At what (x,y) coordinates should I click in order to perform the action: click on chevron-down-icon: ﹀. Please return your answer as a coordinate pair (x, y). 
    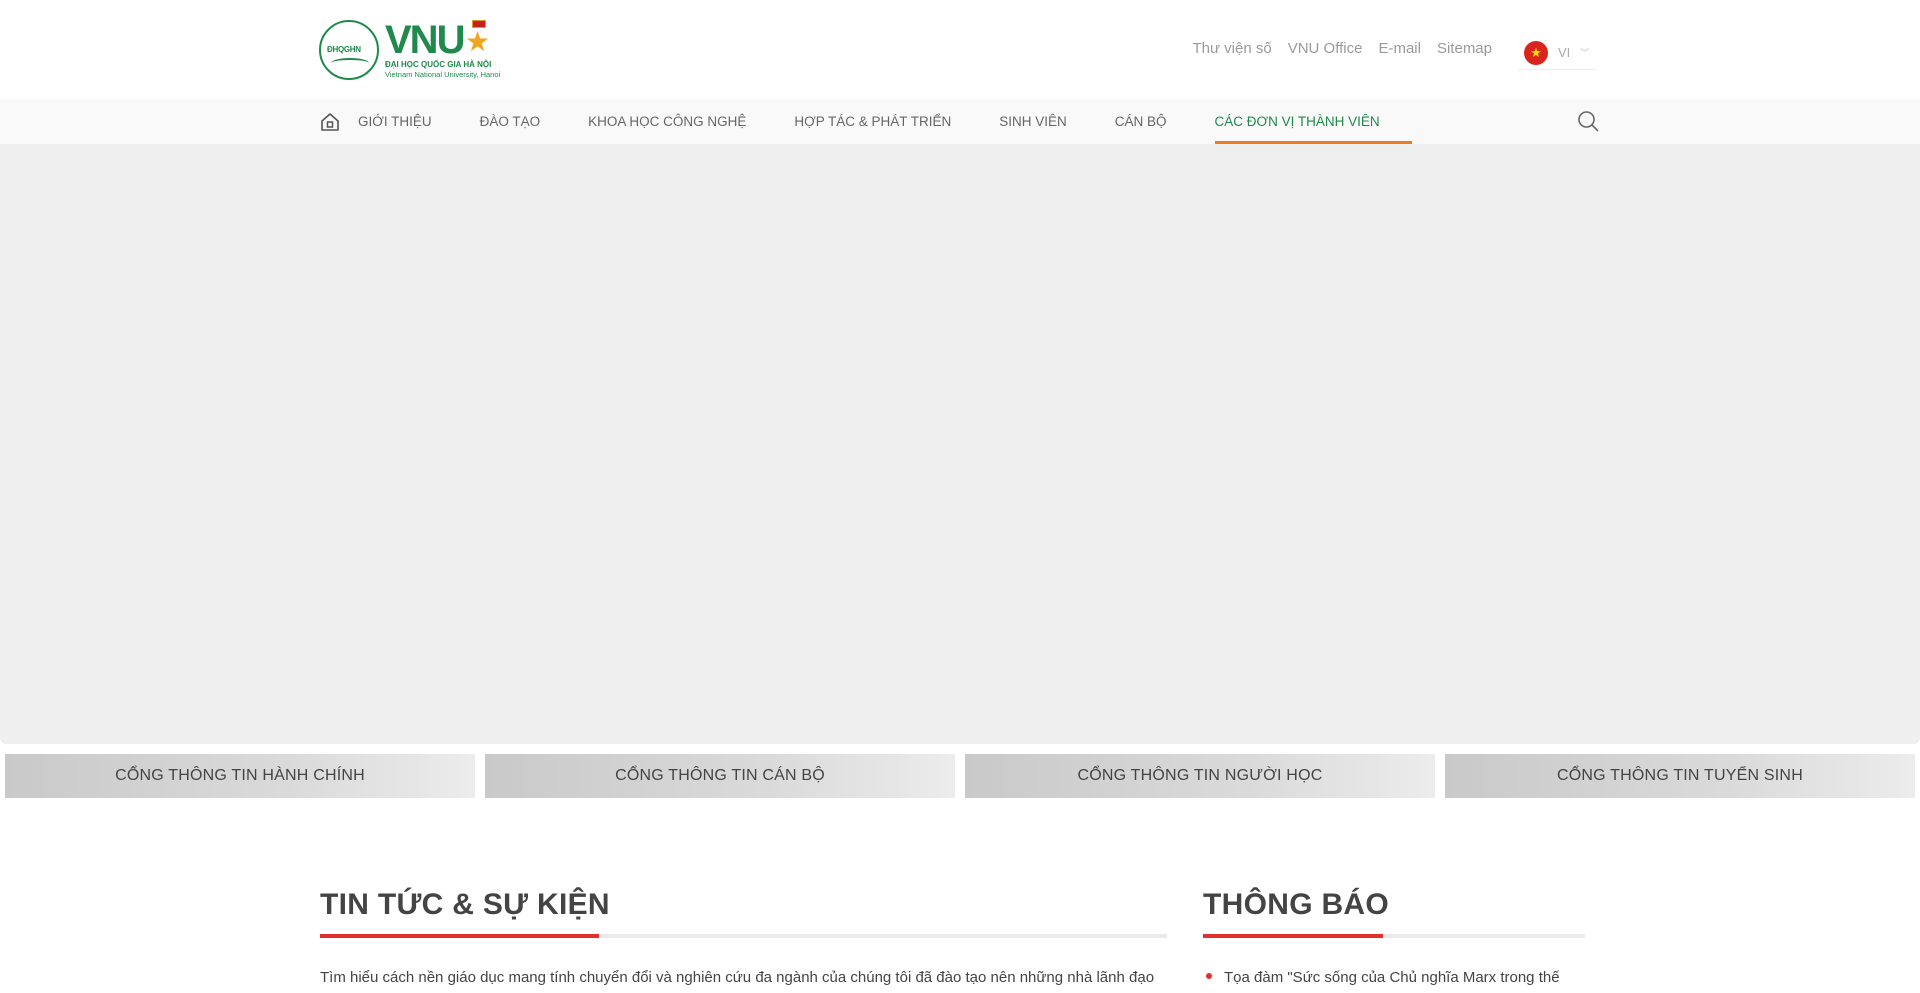
    Looking at the image, I should click on (1585, 53).